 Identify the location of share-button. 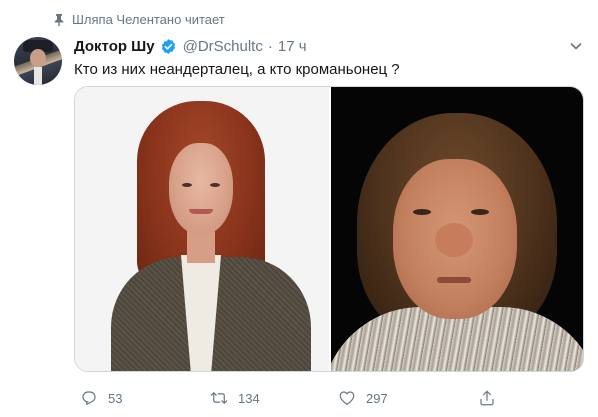
(492, 398).